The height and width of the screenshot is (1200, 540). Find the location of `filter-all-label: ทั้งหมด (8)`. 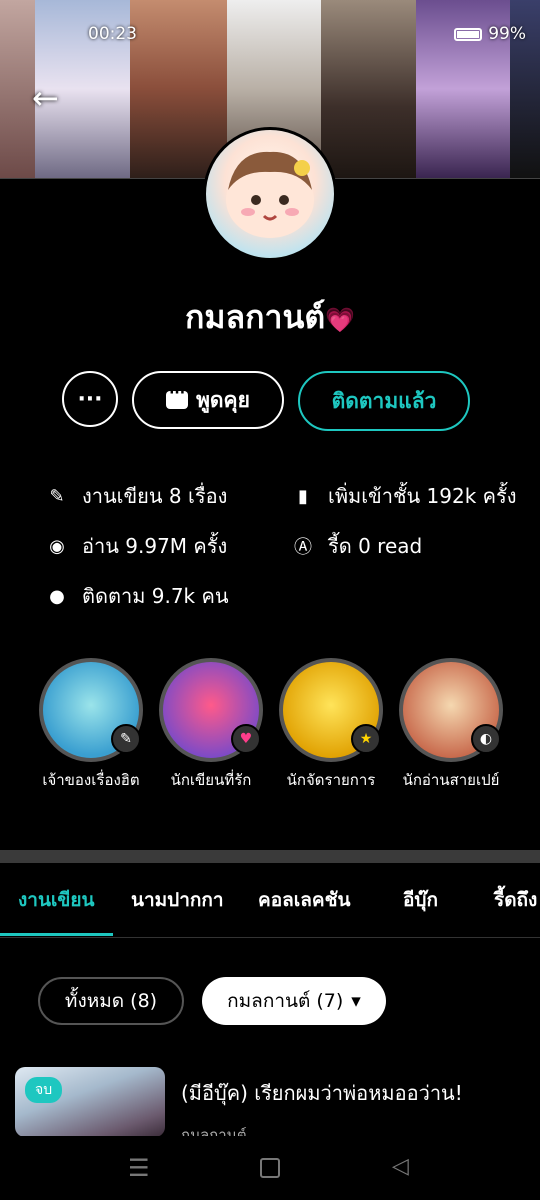

filter-all-label: ทั้งหมด (8) is located at coordinates (111, 1001).